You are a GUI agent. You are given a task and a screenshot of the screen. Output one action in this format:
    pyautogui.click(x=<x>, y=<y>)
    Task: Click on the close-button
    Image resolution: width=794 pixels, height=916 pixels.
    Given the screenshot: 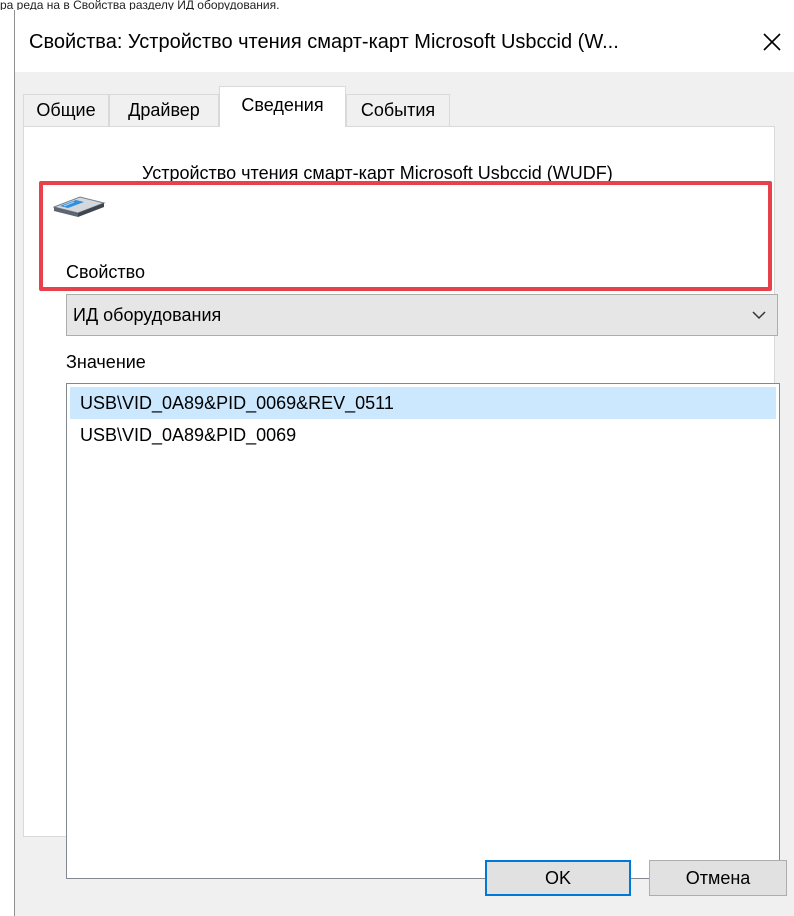 What is the action you would take?
    pyautogui.click(x=772, y=42)
    